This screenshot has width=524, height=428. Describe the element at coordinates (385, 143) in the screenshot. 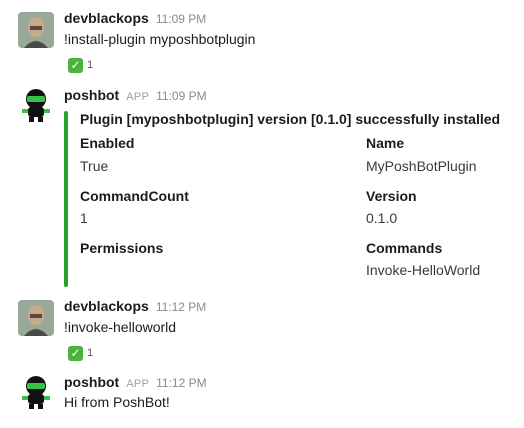

I see `field-label: Name` at that location.